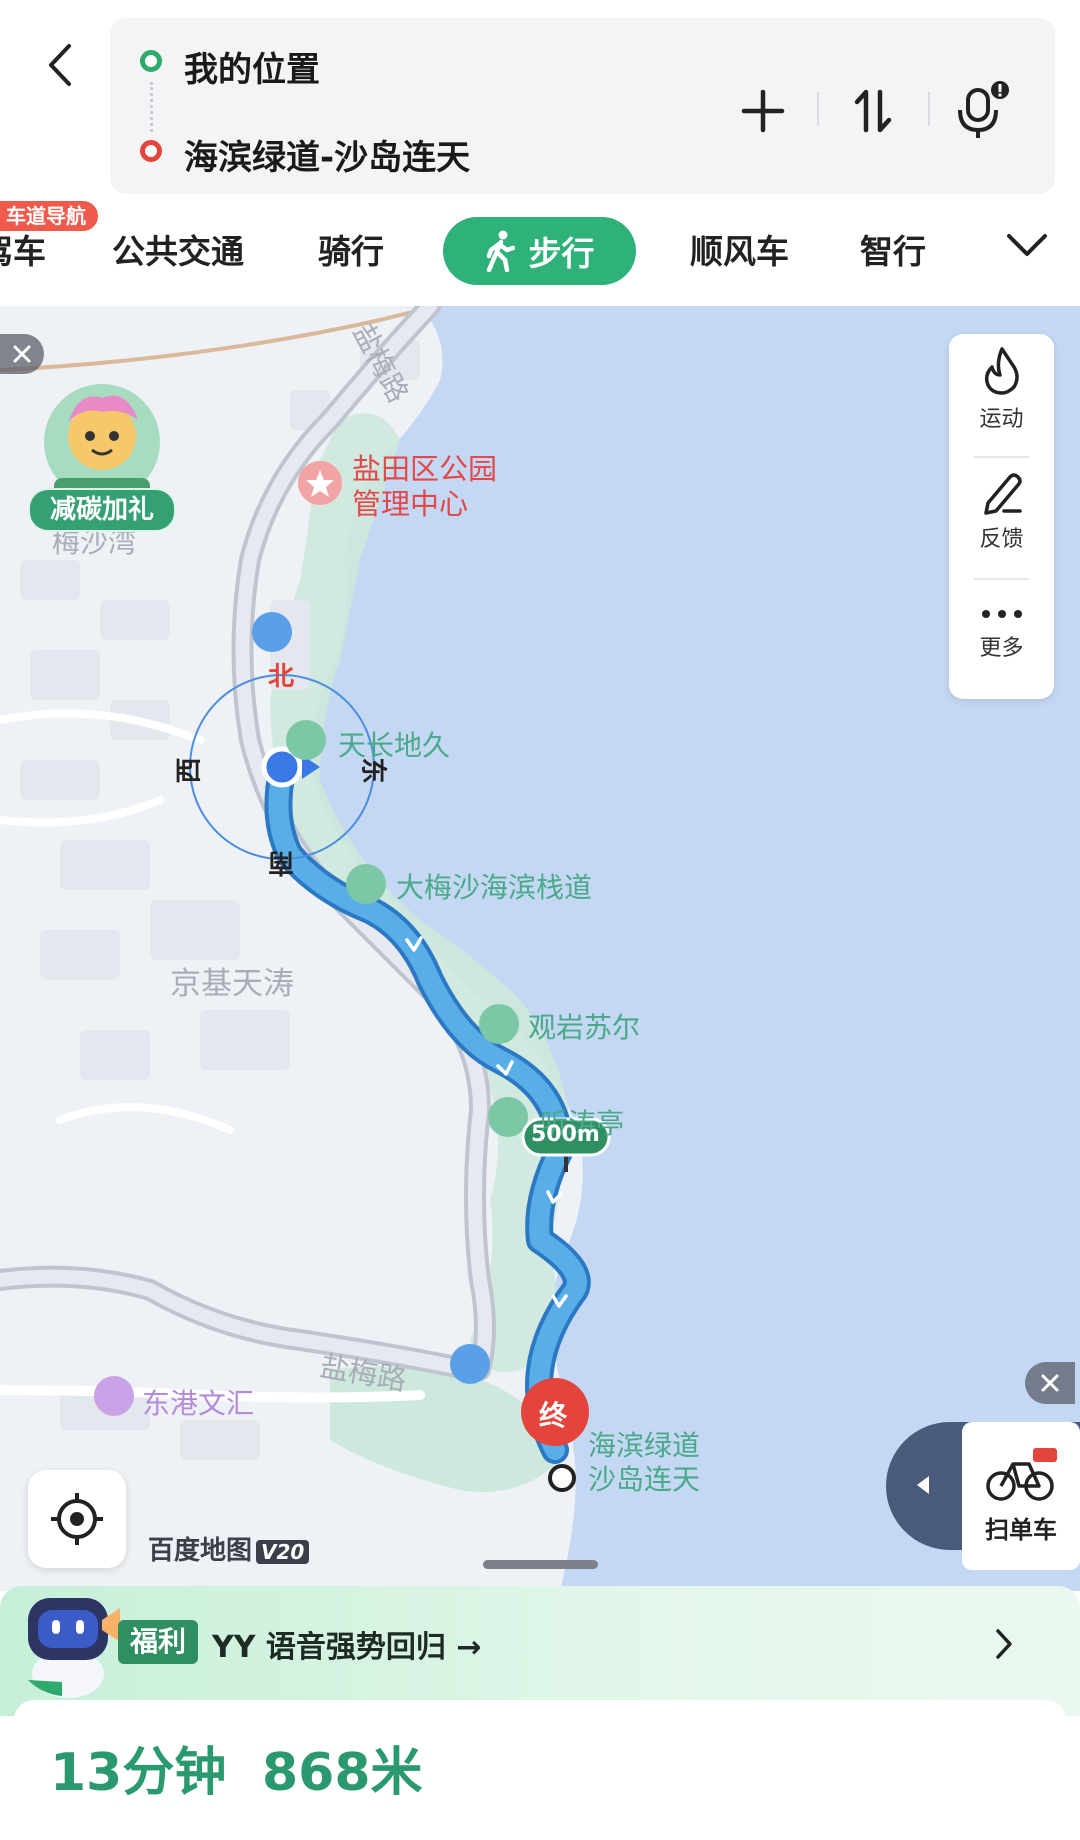  What do you see at coordinates (151, 107) in the screenshot?
I see `route-connector` at bounding box center [151, 107].